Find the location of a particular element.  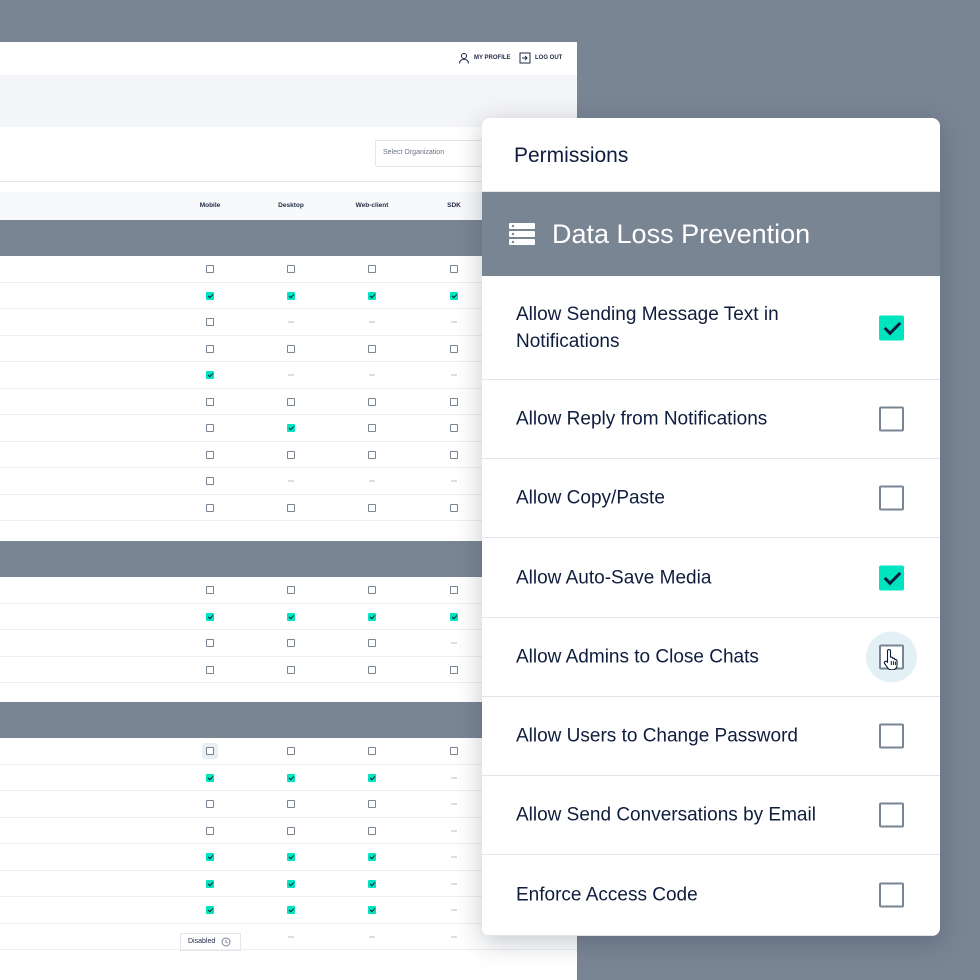

permission-row: Allow Users to Change Password is located at coordinates (711, 736).